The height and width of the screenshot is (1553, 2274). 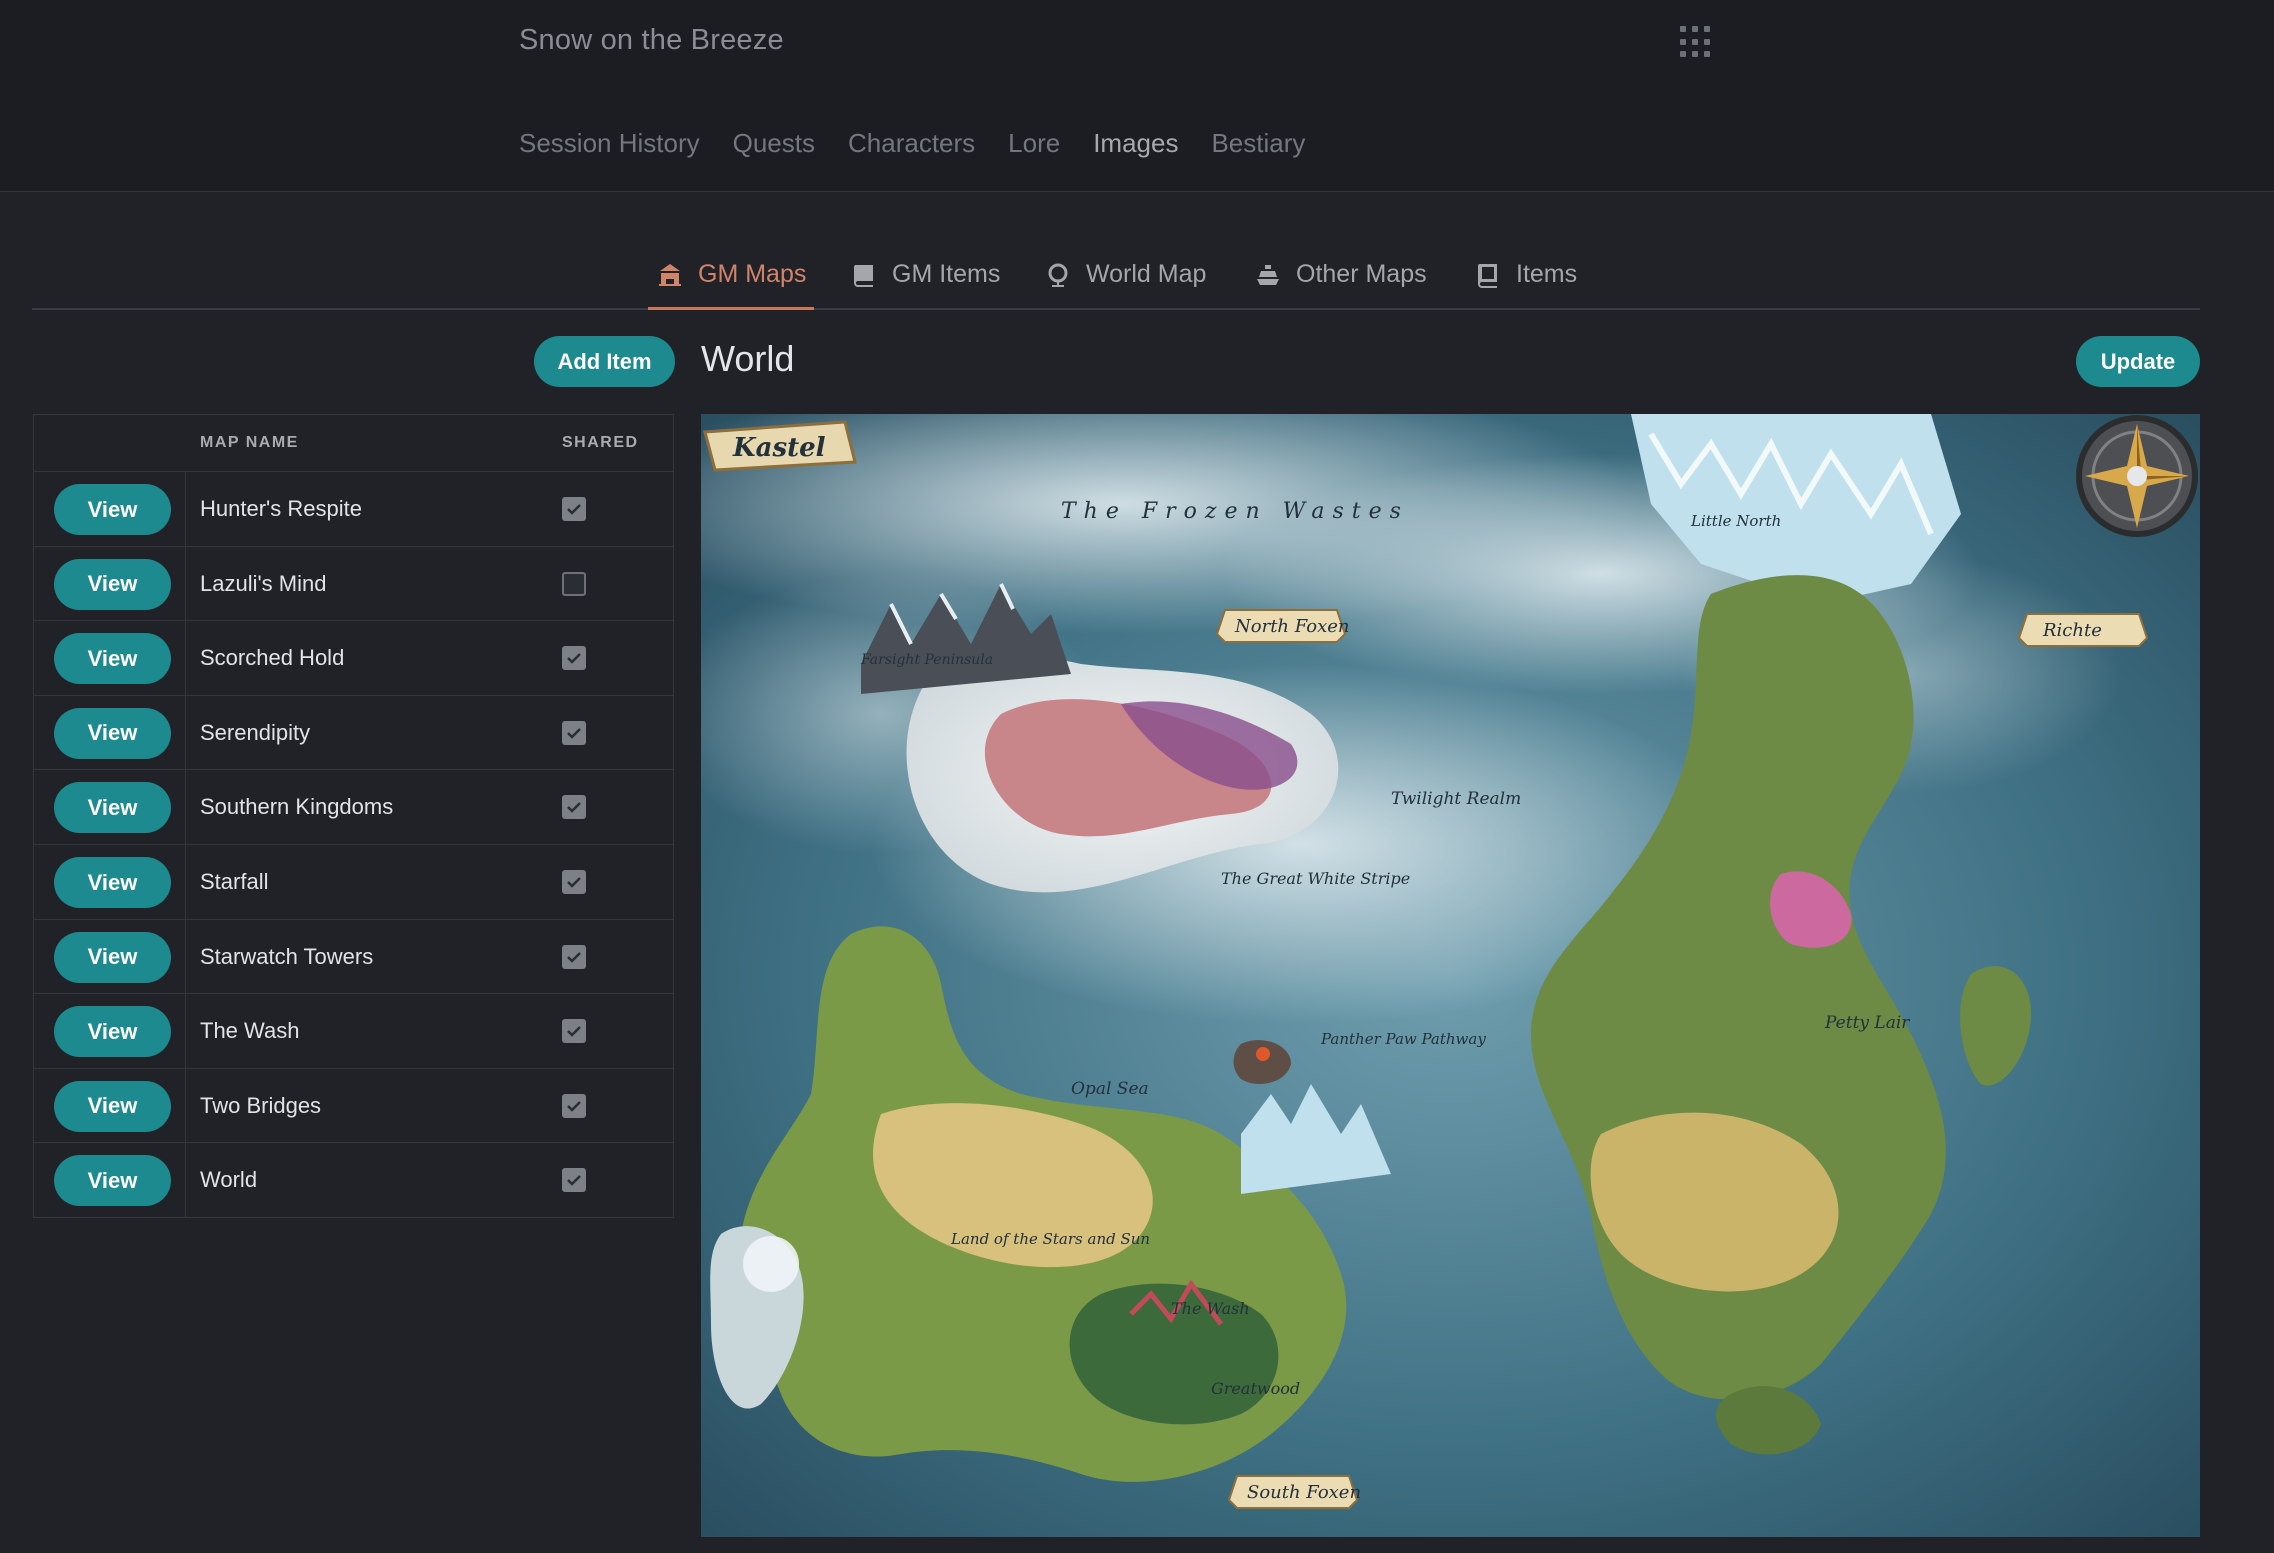 What do you see at coordinates (609, 143) in the screenshot?
I see `nav-session-history: Session History` at bounding box center [609, 143].